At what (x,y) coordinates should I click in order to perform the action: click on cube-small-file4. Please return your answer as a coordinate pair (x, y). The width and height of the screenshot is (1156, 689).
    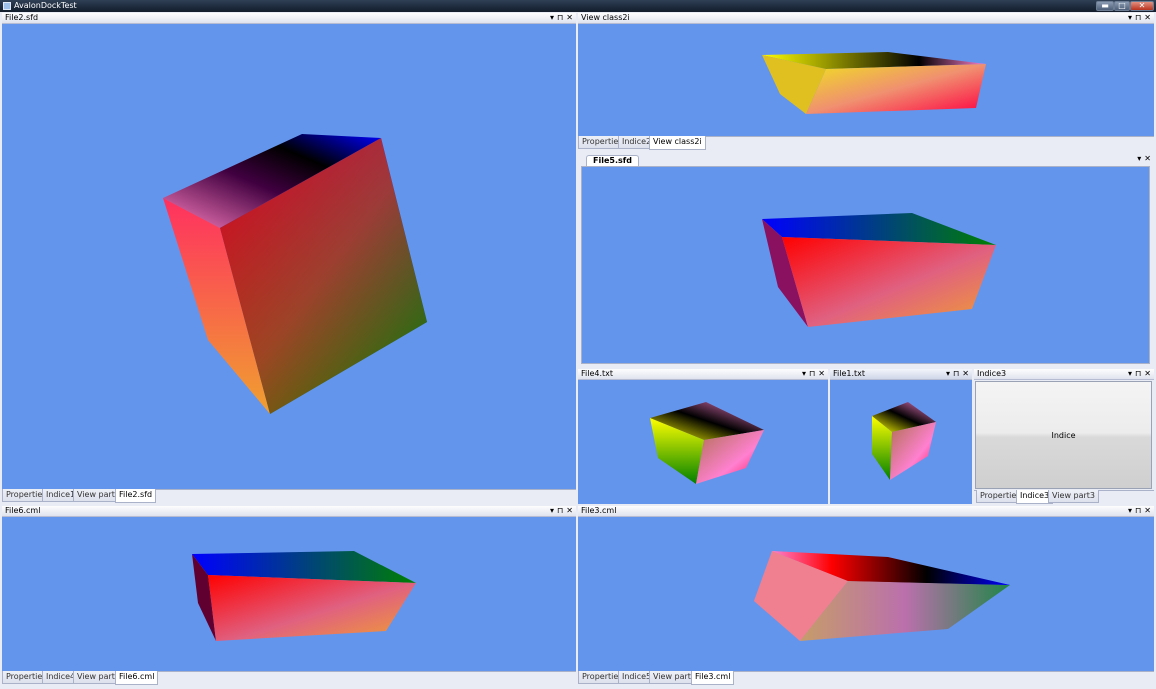
    Looking at the image, I should click on (707, 443).